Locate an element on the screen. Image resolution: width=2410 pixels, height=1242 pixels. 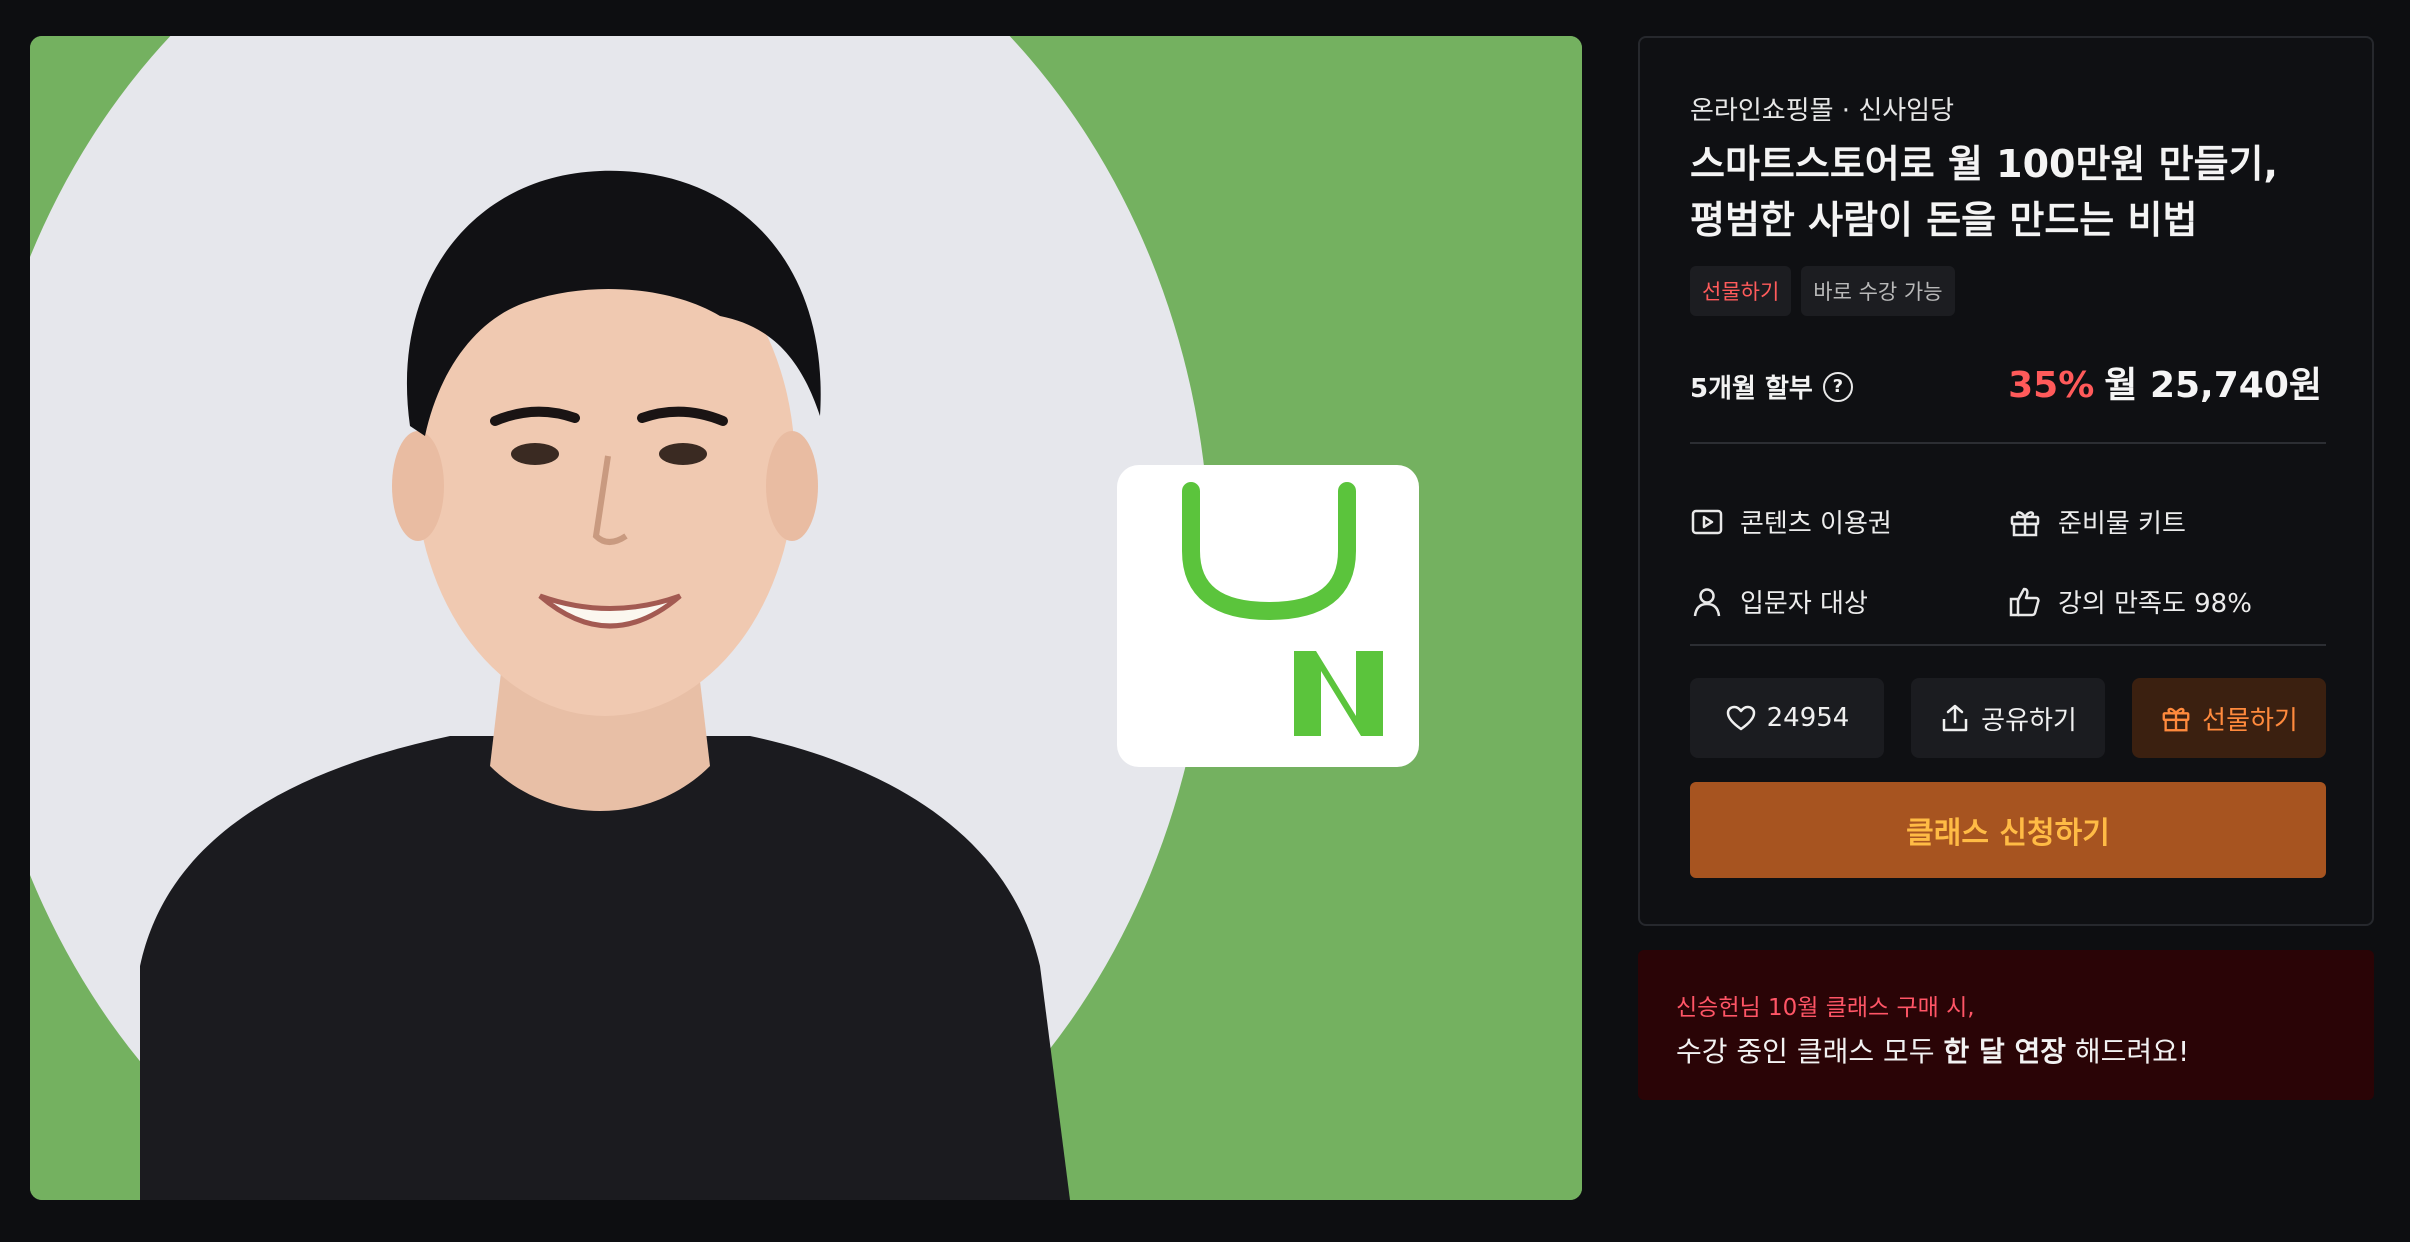
tag-gift: 선물하기 is located at coordinates (1741, 291).